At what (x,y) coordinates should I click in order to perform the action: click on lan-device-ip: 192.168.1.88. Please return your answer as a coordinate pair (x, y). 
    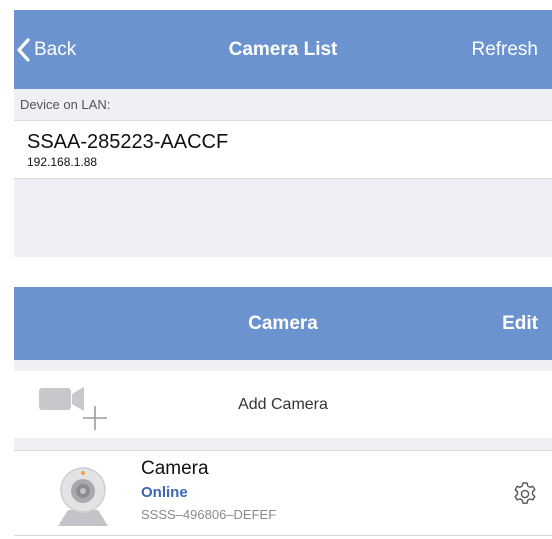
    Looking at the image, I should click on (62, 162).